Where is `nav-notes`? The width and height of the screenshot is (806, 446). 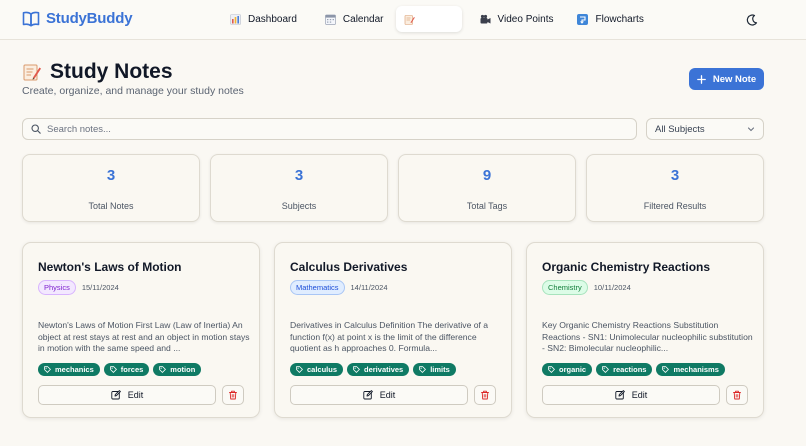
nav-notes is located at coordinates (428, 19).